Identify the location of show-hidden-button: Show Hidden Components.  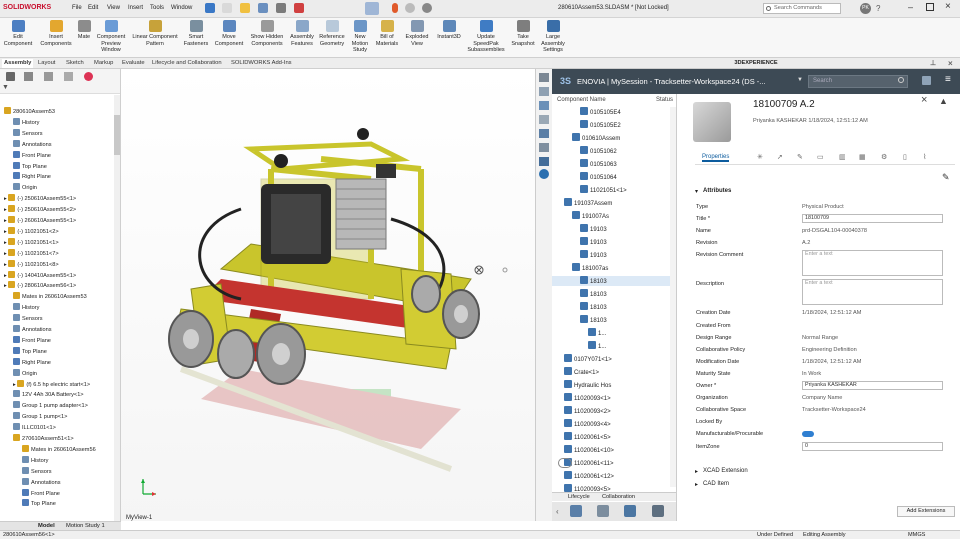
(267, 38).